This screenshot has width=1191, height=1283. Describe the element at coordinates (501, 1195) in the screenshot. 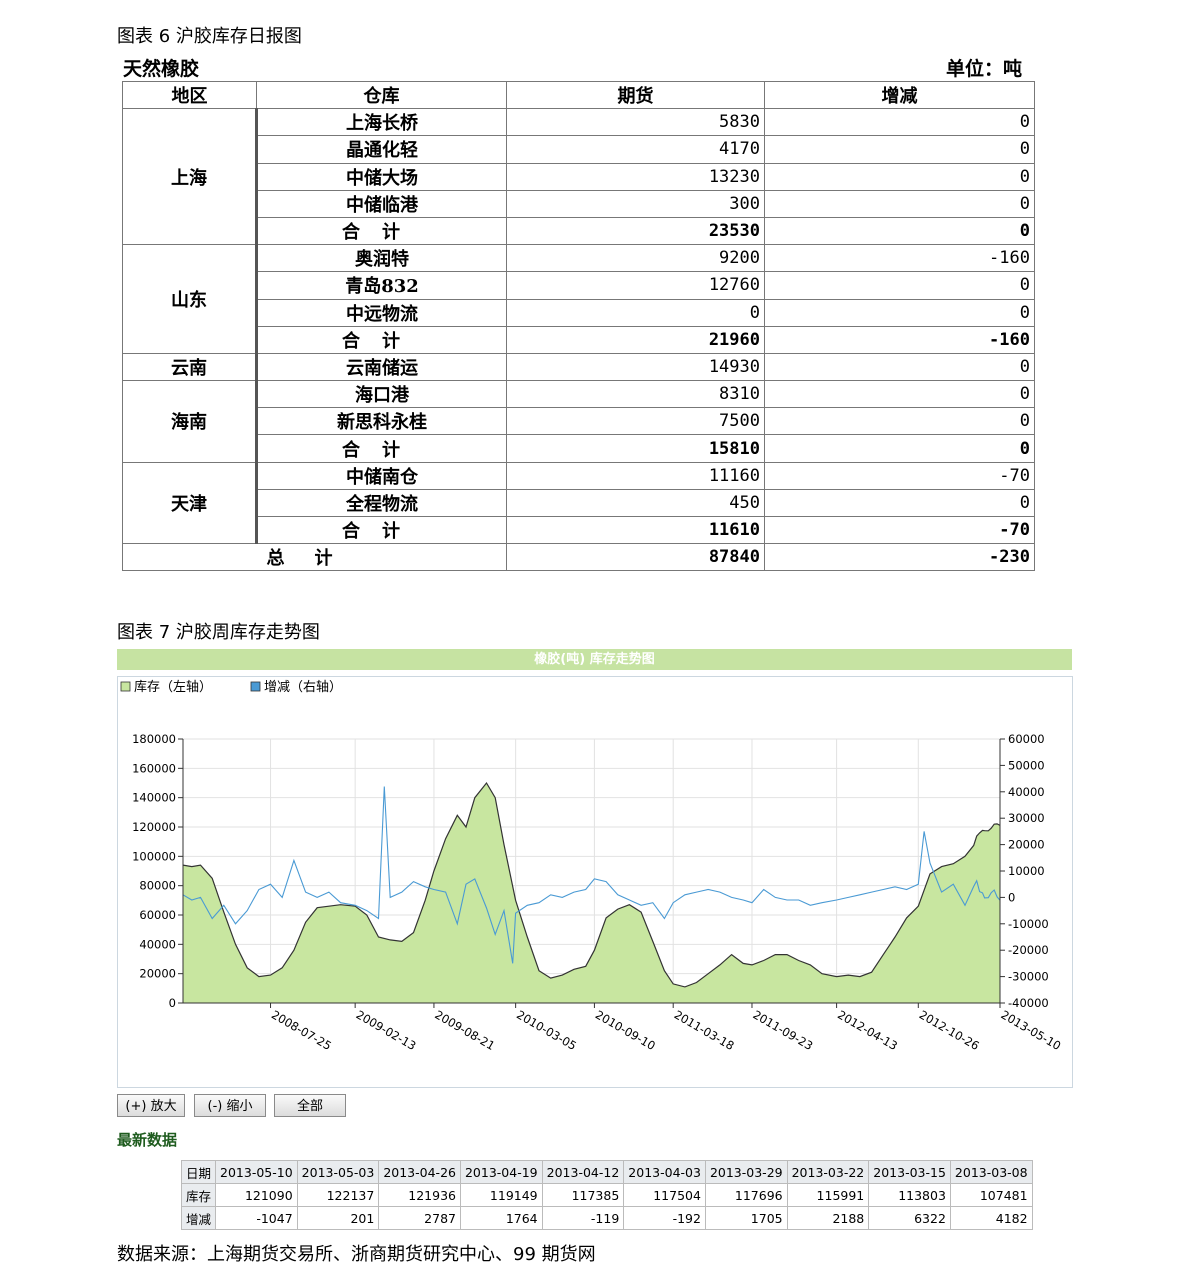

I see `table-cell: 119149` at that location.